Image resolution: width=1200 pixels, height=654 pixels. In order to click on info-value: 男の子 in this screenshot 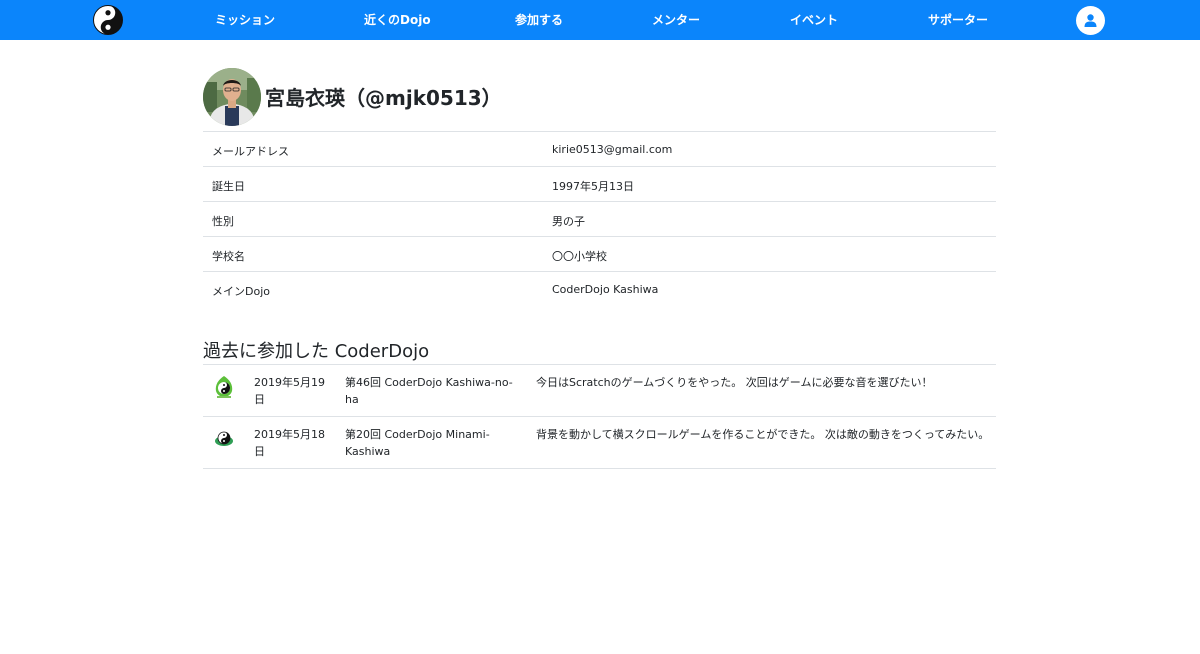, I will do `click(568, 221)`.